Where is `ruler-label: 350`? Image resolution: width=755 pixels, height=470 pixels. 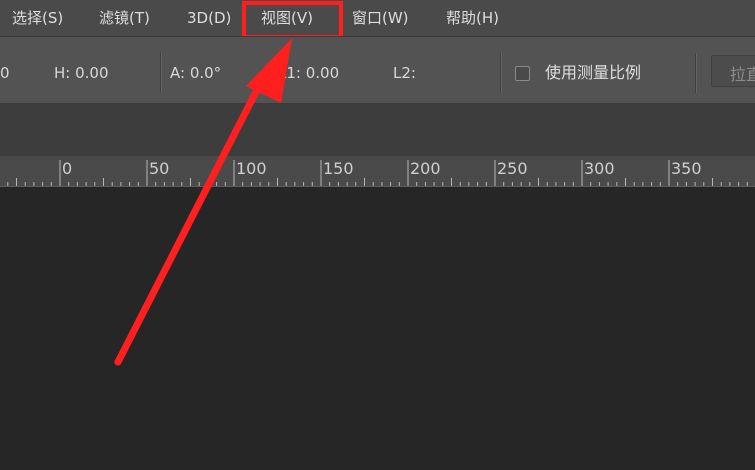 ruler-label: 350 is located at coordinates (686, 168).